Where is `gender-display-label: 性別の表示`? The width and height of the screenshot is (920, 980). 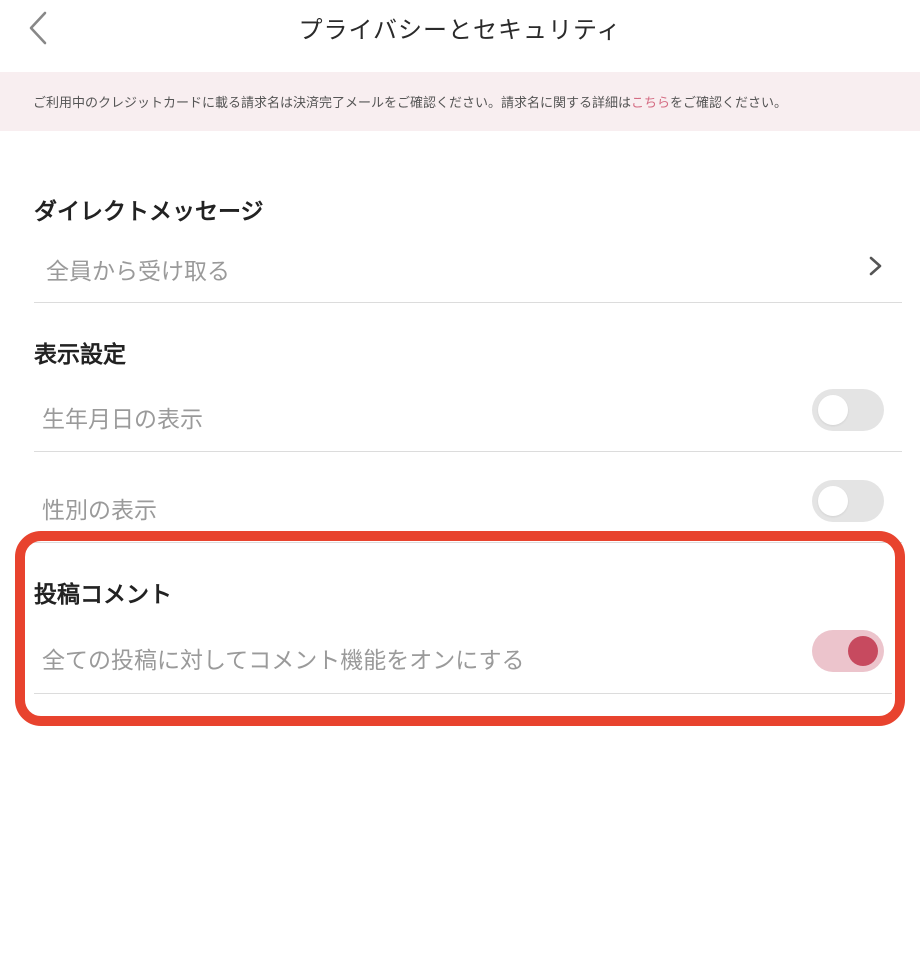 gender-display-label: 性別の表示 is located at coordinates (99, 511).